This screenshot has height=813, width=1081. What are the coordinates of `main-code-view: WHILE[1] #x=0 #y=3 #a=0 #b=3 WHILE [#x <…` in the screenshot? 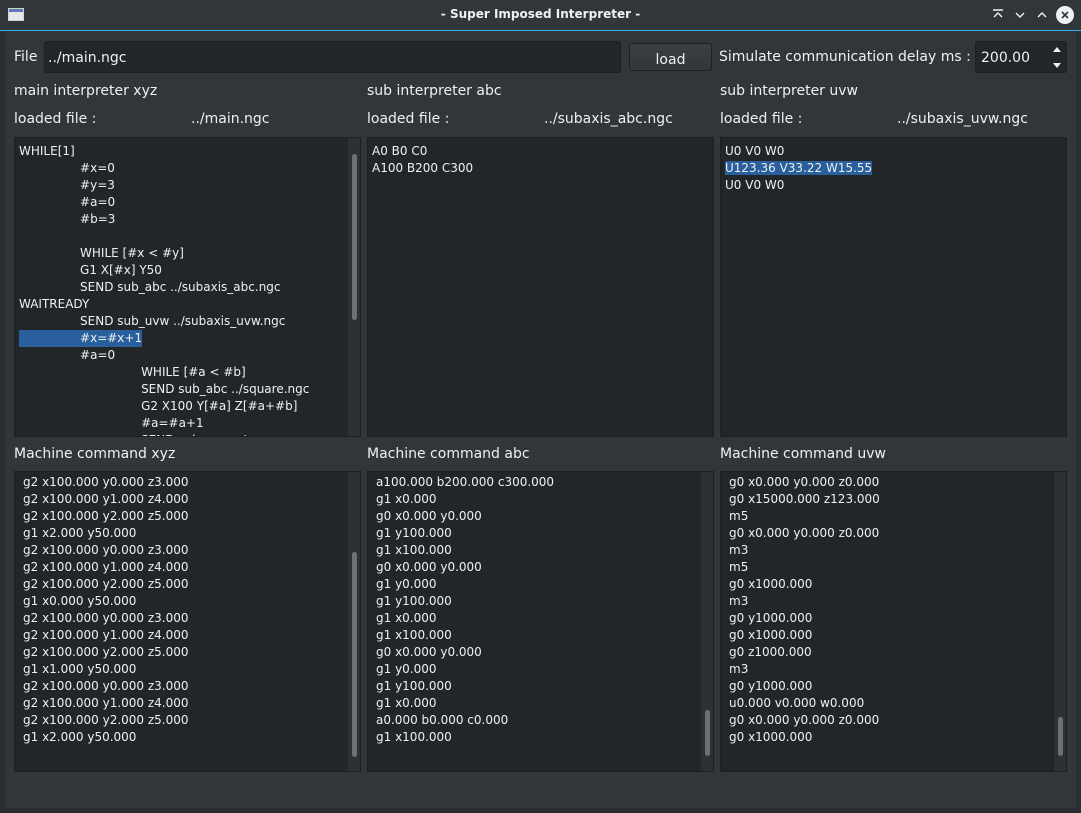 It's located at (187, 287).